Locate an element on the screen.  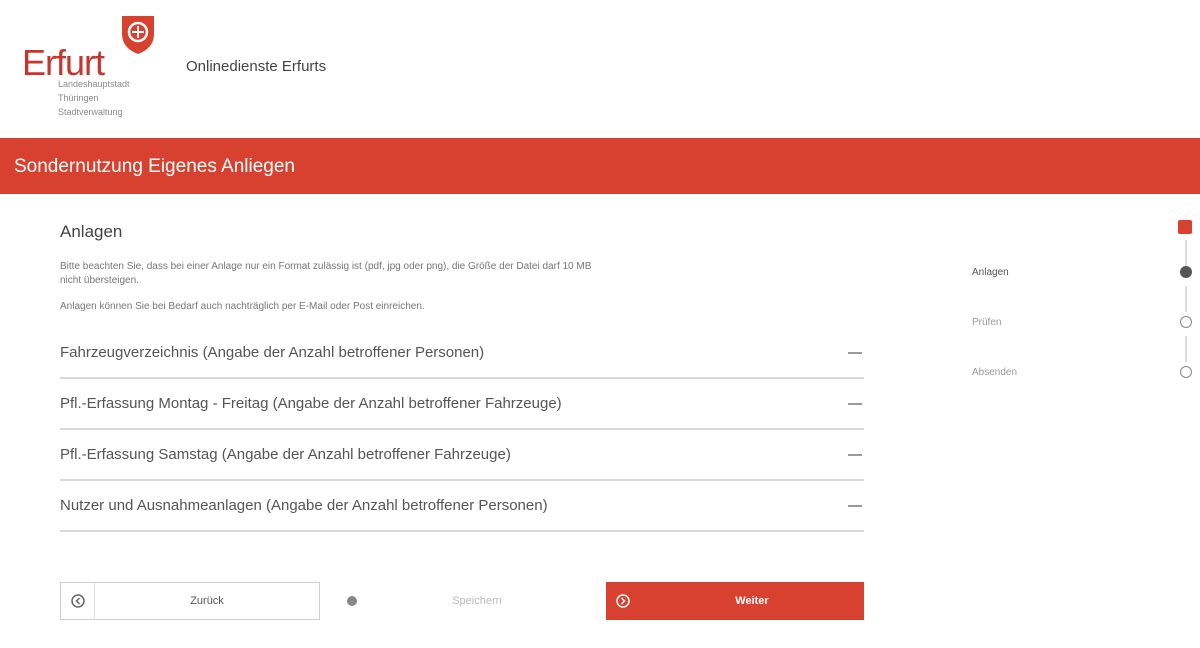
step-label: Prüfen is located at coordinates (987, 322).